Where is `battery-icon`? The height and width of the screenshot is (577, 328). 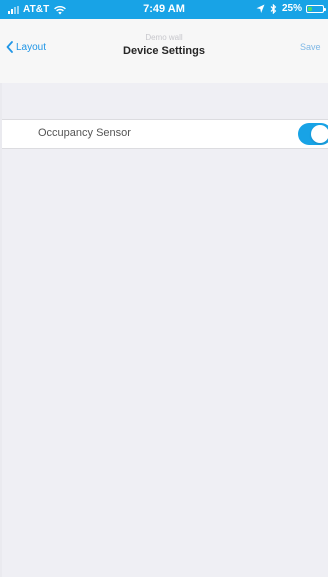 battery-icon is located at coordinates (316, 8).